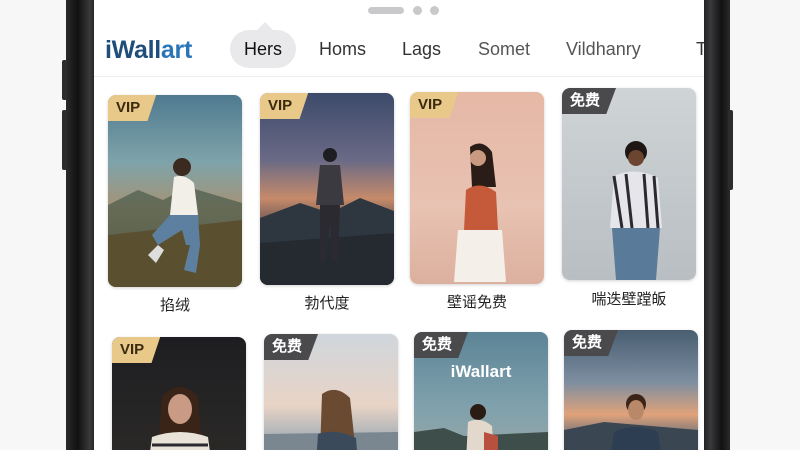 The height and width of the screenshot is (450, 800). Describe the element at coordinates (504, 49) in the screenshot. I see `tab-somet: Somet` at that location.